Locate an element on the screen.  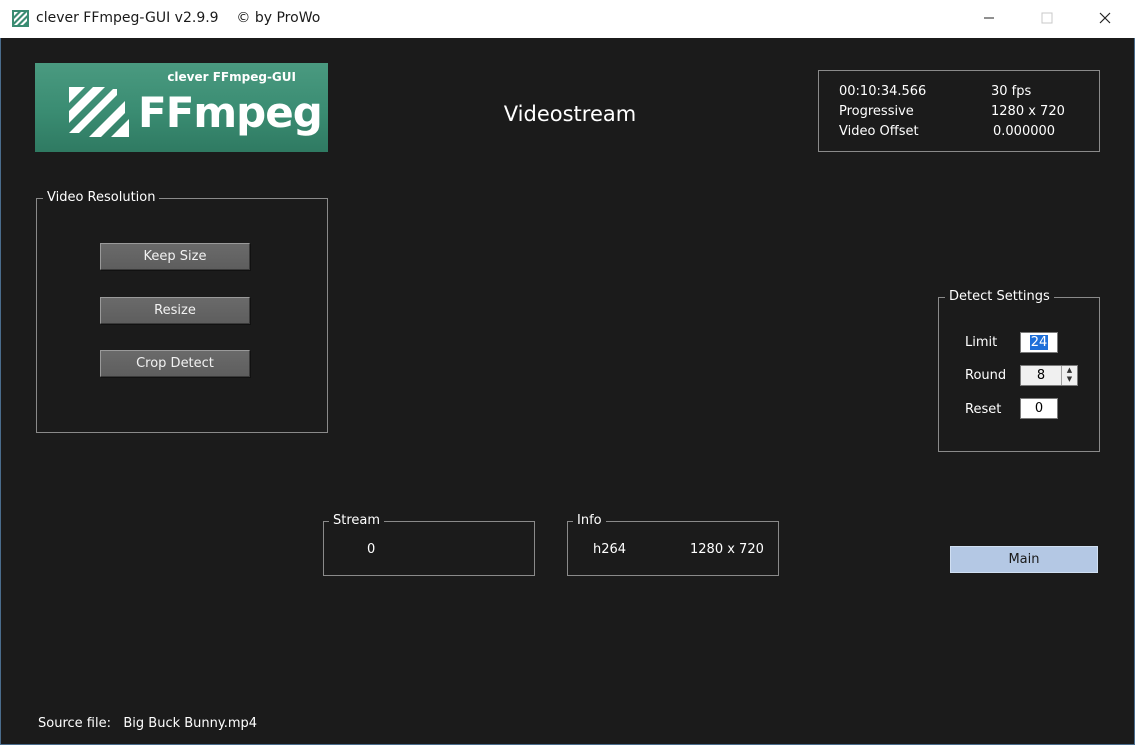
minimize-button is located at coordinates (990, 19).